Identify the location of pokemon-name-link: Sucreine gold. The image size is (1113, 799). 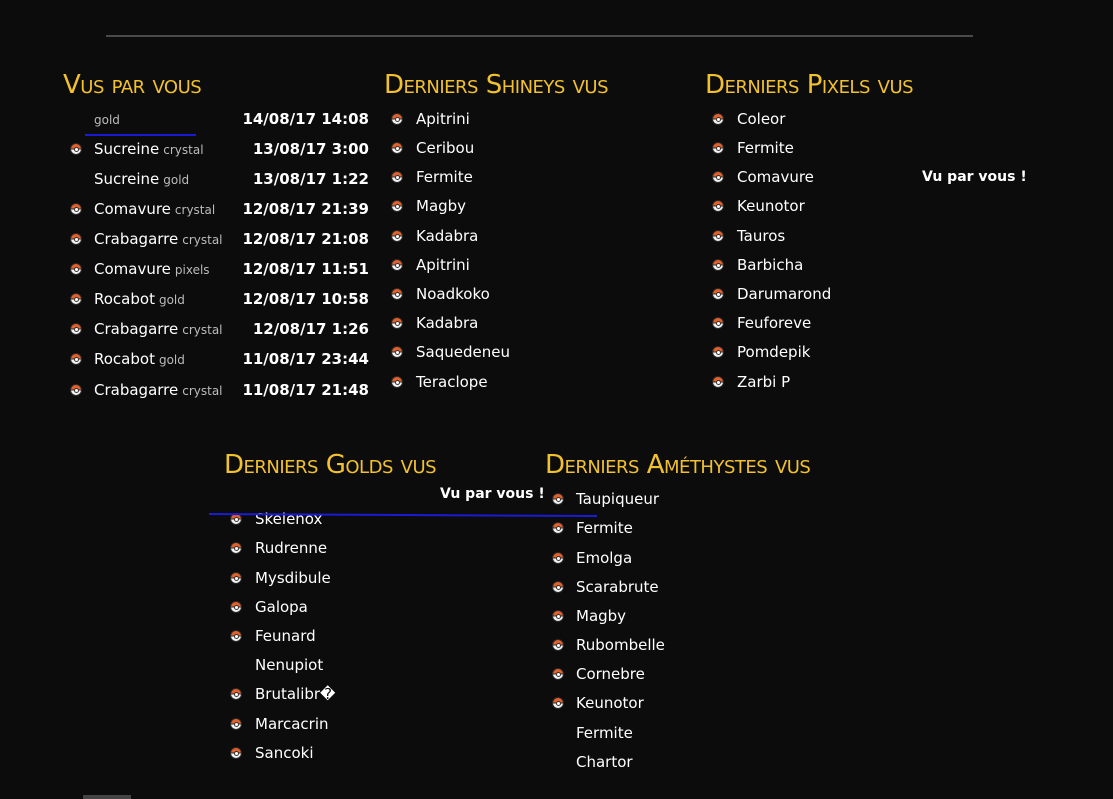
(141, 179).